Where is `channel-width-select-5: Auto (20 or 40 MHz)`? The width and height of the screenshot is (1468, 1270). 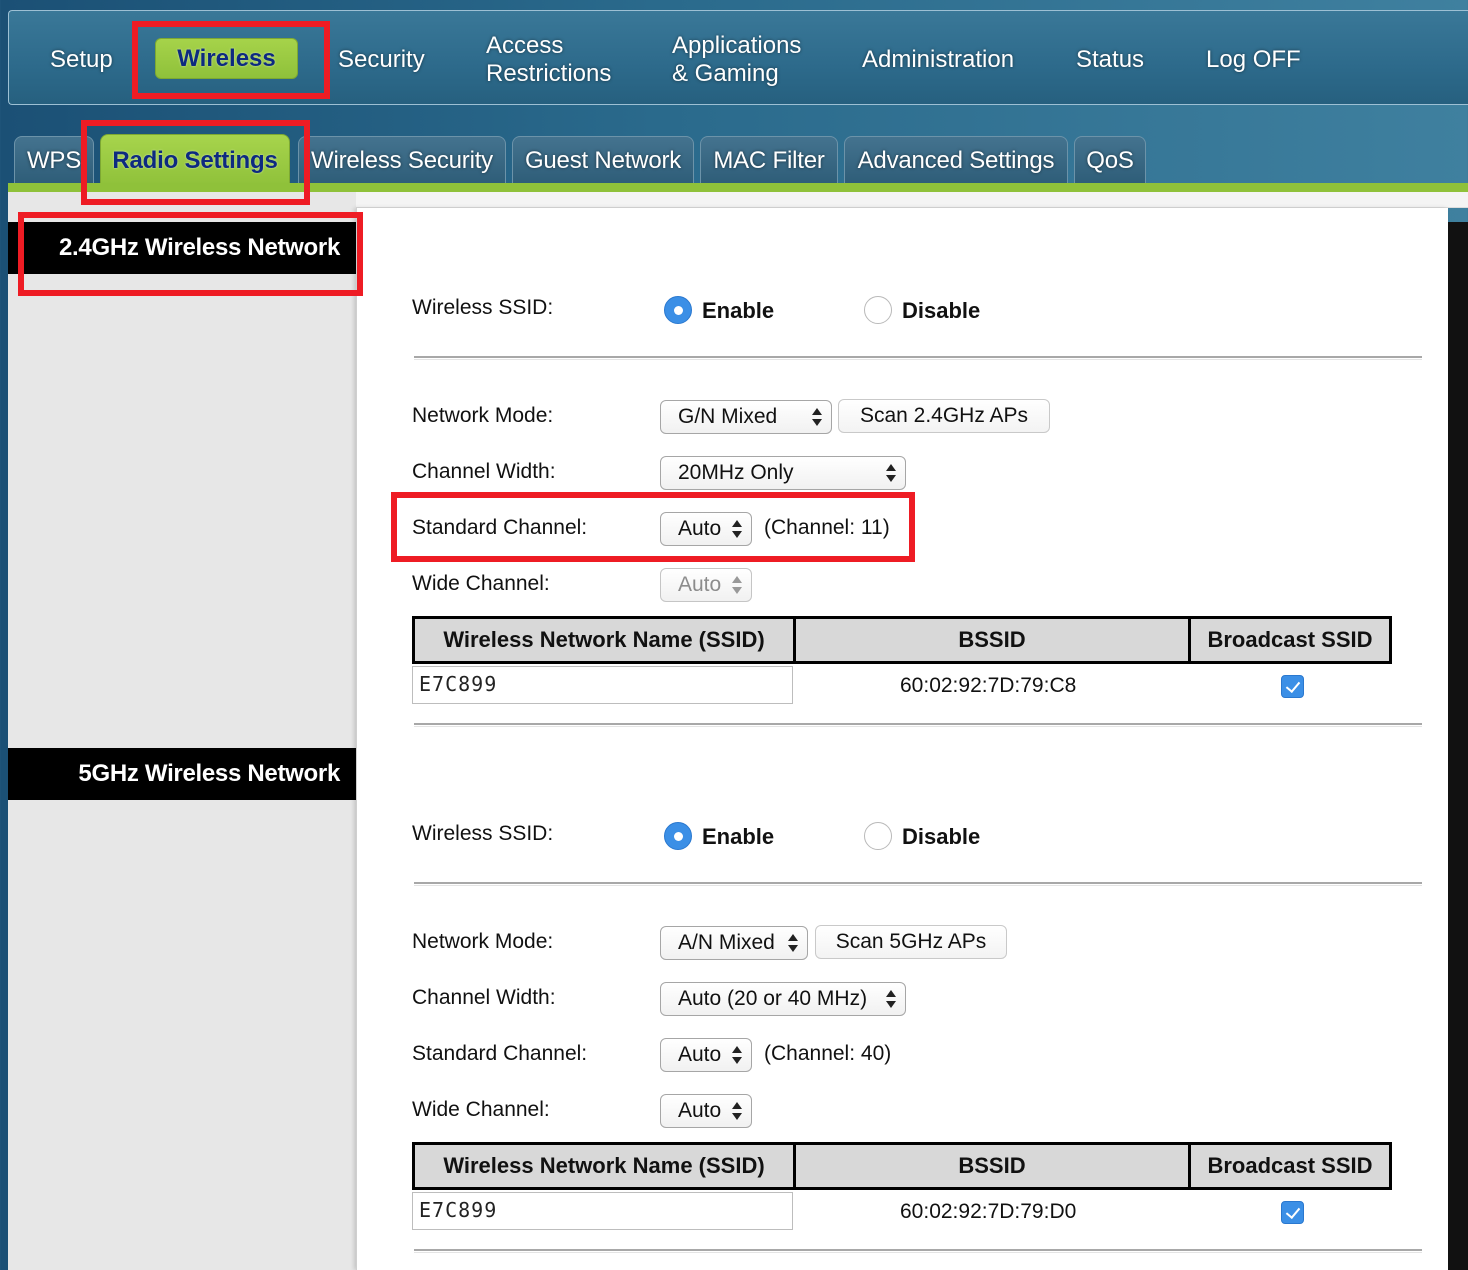
channel-width-select-5: Auto (20 or 40 MHz) is located at coordinates (783, 999).